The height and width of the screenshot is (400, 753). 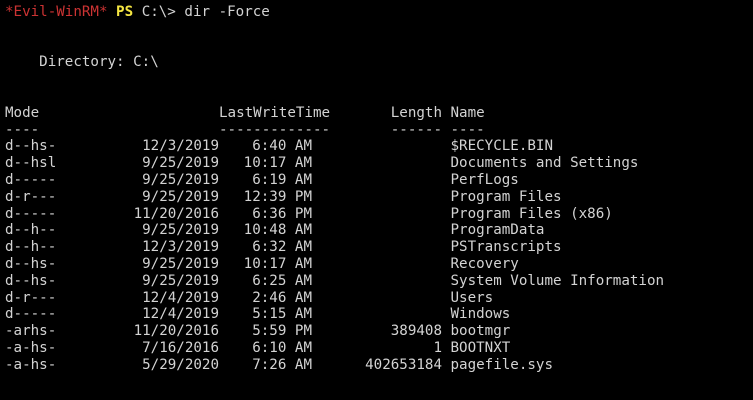 I want to click on underline-length: ------, so click(x=416, y=129).